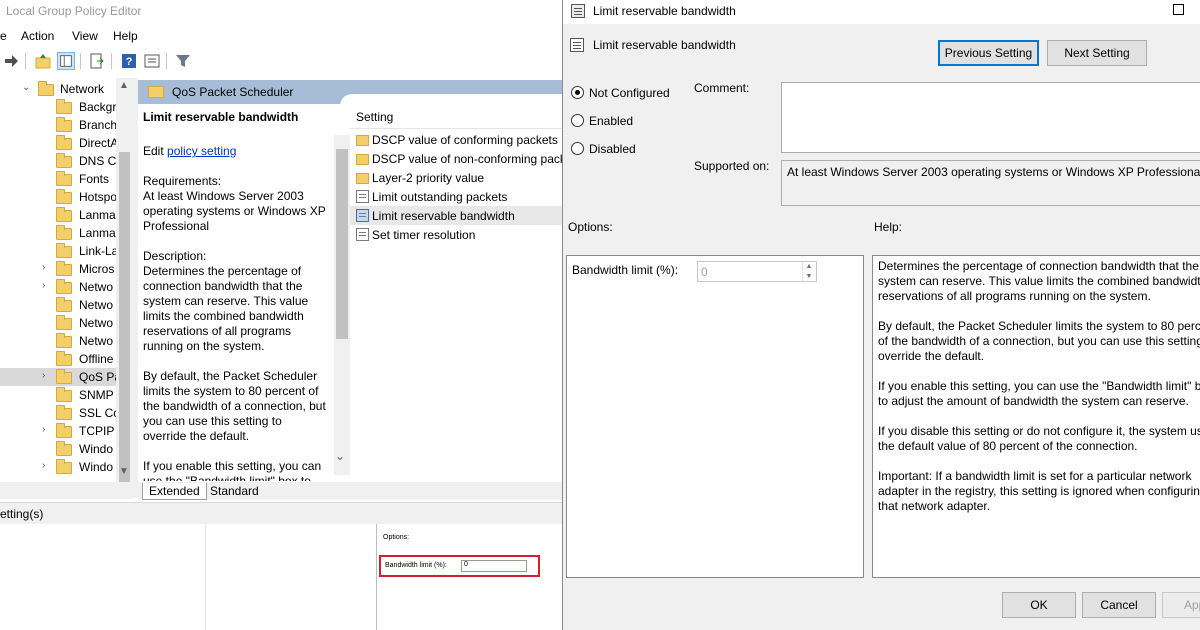 This screenshot has height=630, width=1200. I want to click on scroll-up-icon: ▲, so click(124, 85).